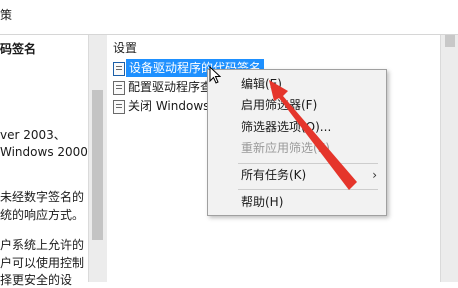  I want to click on description-line: 户可以使用控制, so click(42, 263).